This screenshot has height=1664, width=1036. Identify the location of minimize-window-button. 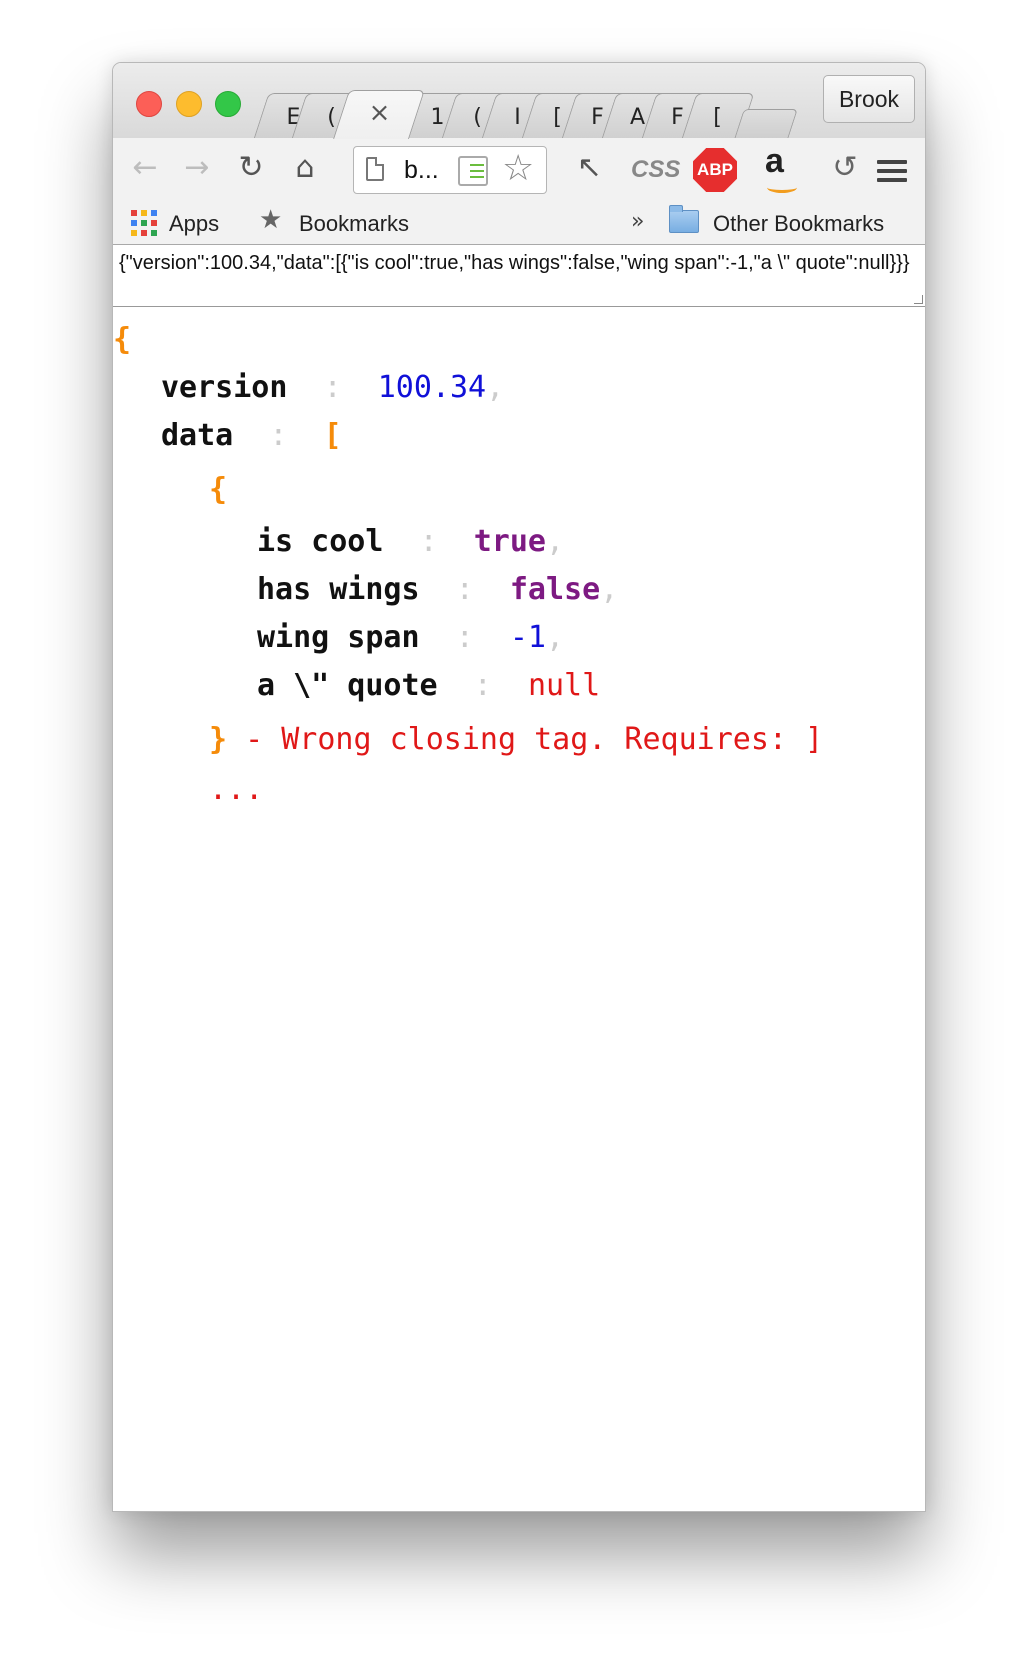
(189, 104).